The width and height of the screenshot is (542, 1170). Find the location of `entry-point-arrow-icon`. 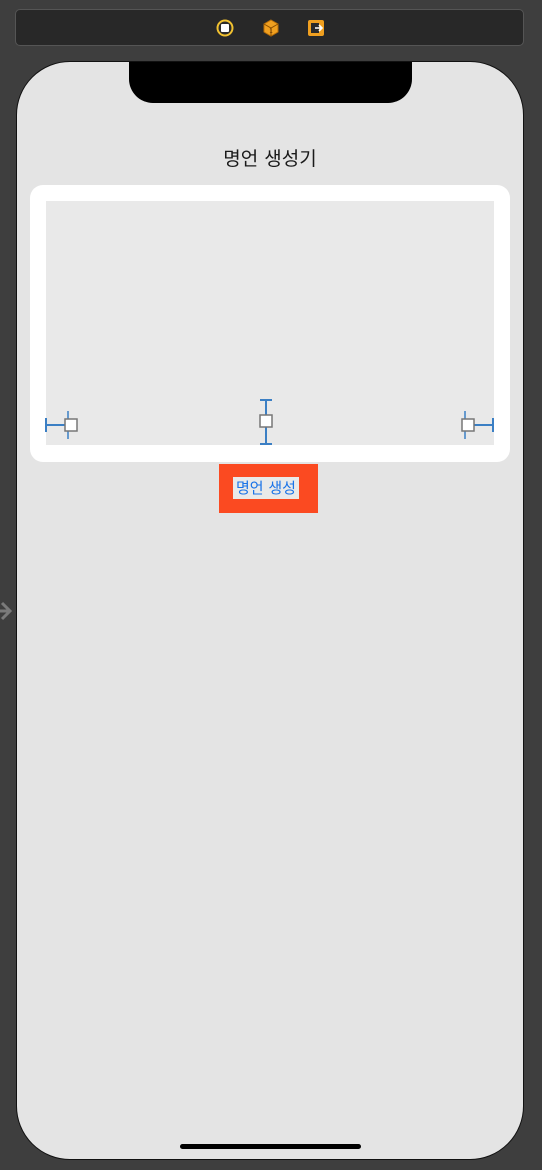

entry-point-arrow-icon is located at coordinates (7, 611).